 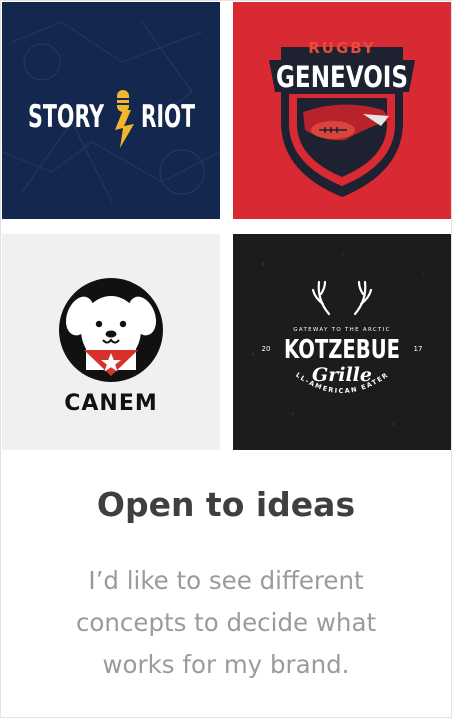 What do you see at coordinates (111, 110) in the screenshot?
I see `logo-example-story-riot: STORY RIOT` at bounding box center [111, 110].